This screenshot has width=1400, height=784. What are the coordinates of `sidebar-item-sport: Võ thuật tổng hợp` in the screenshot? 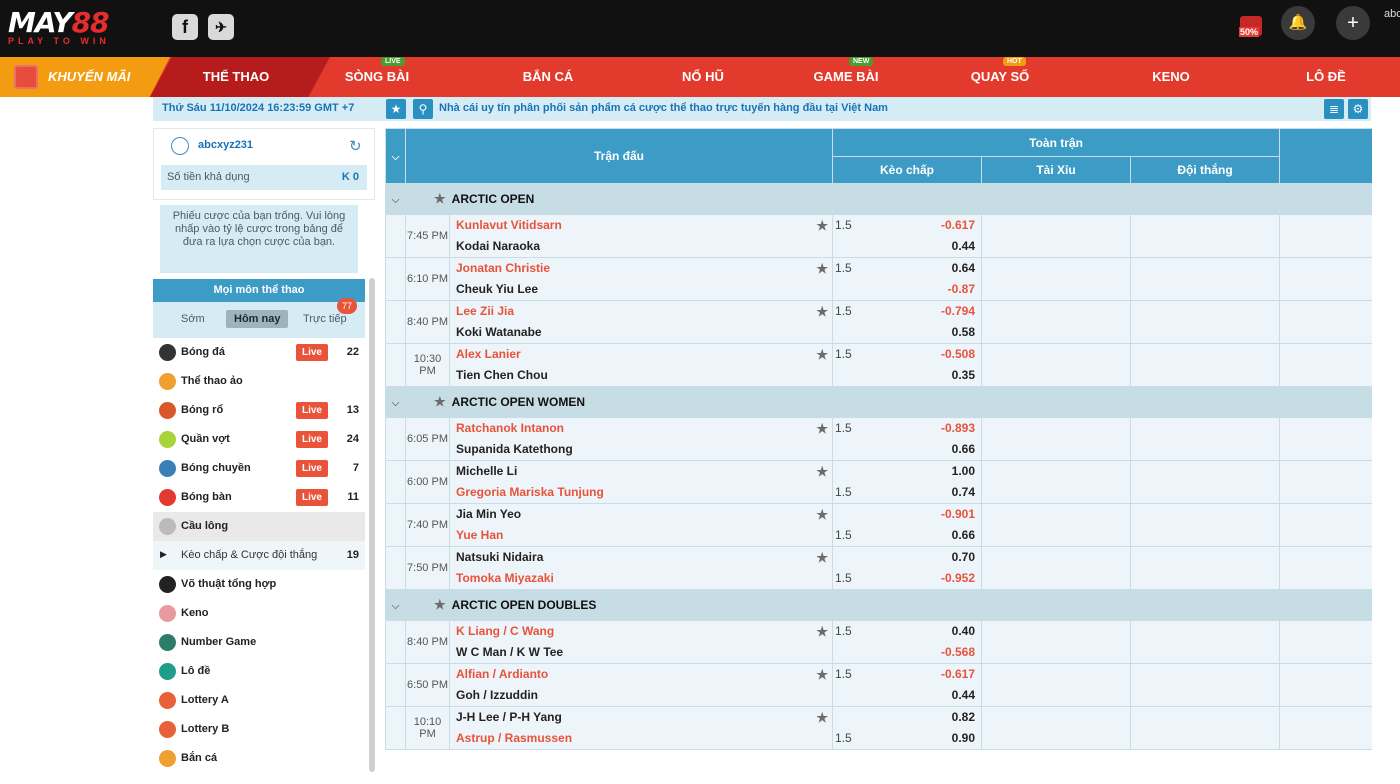 It's located at (259, 584).